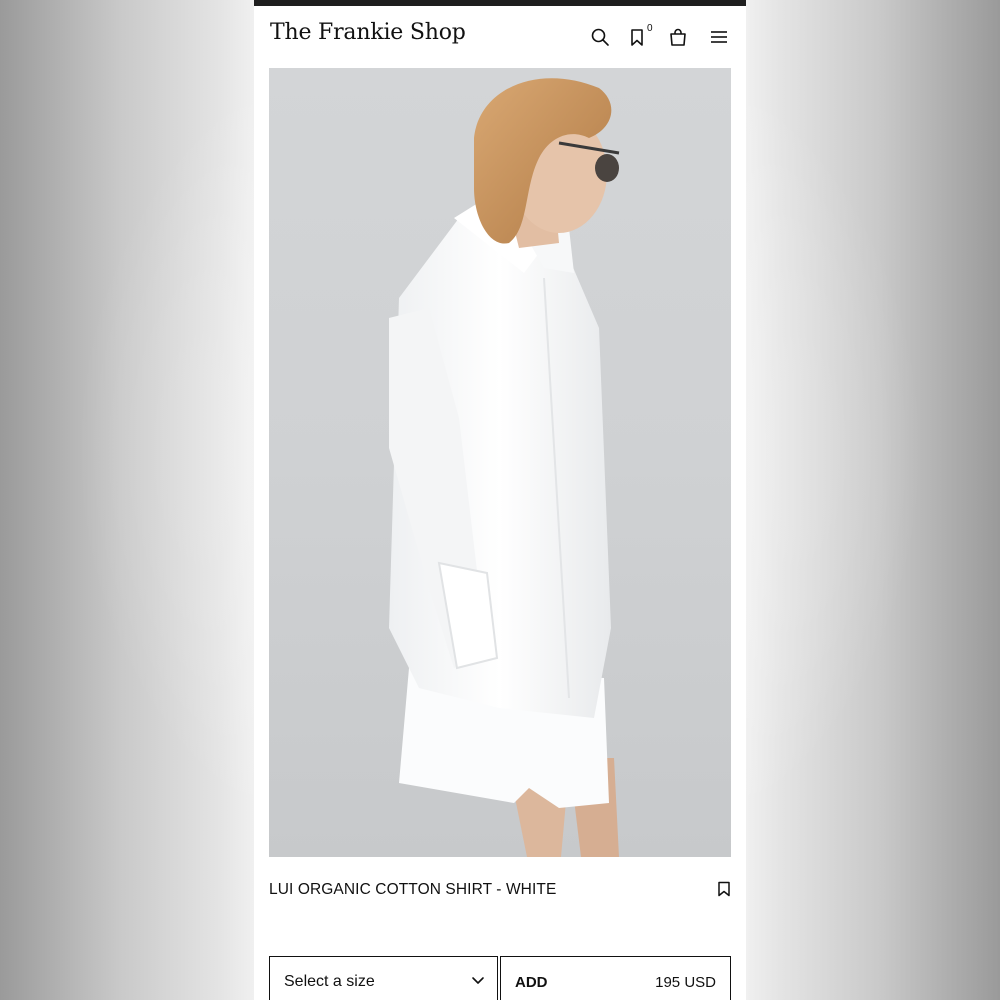  Describe the element at coordinates (637, 37) in the screenshot. I see `bookmark-icon` at that location.